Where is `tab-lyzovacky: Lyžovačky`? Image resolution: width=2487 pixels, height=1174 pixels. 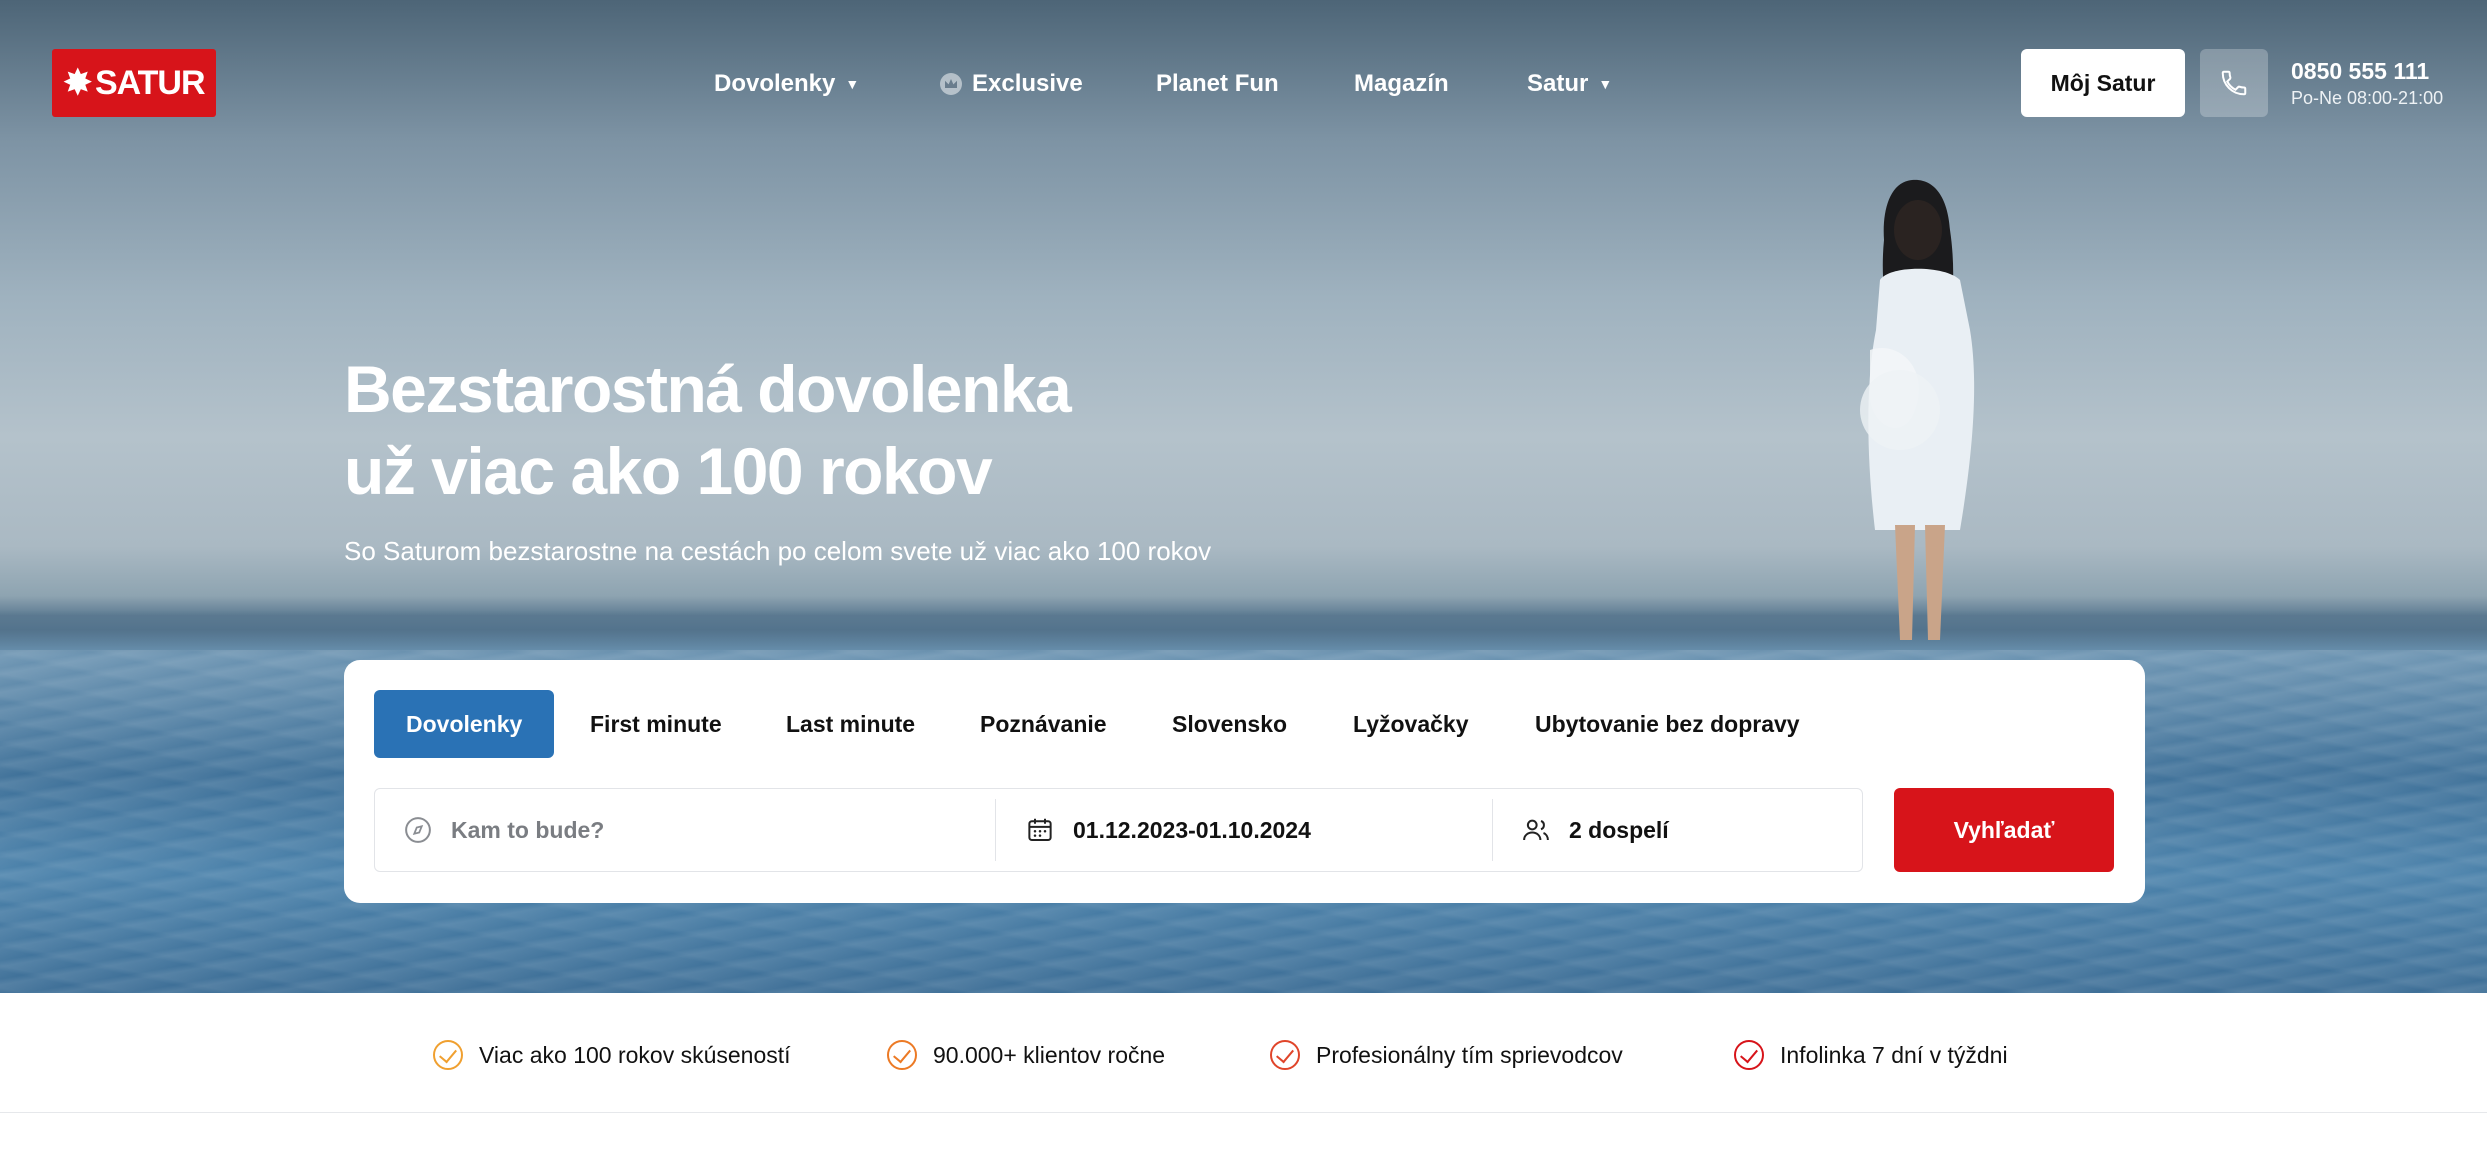 tab-lyzovacky: Lyžovačky is located at coordinates (1411, 724).